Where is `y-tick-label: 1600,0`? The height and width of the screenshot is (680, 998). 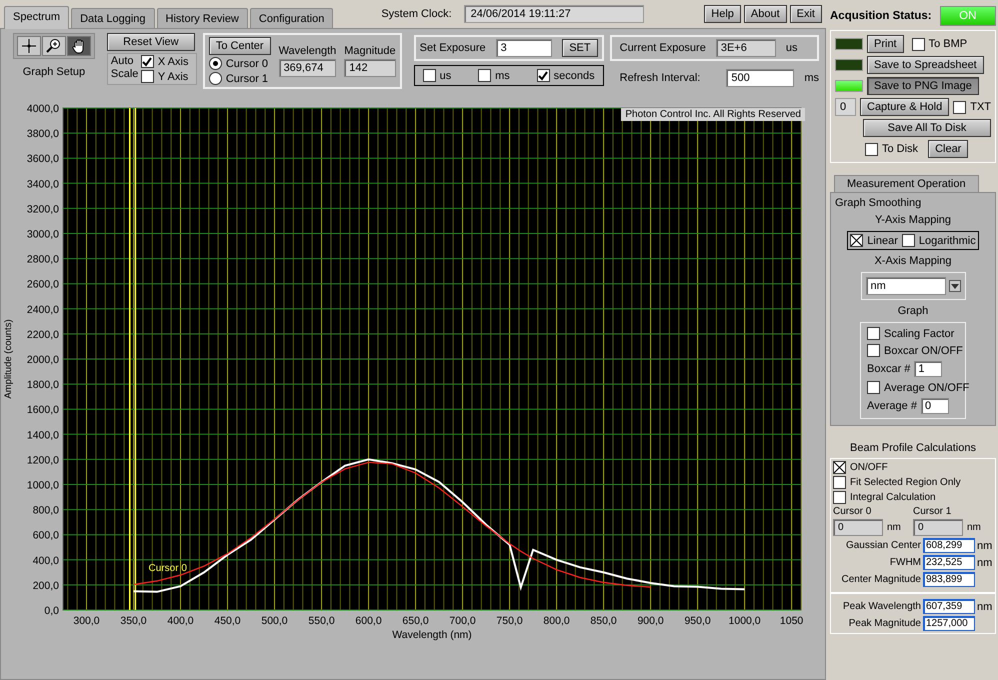
y-tick-label: 1600,0 is located at coordinates (42, 410).